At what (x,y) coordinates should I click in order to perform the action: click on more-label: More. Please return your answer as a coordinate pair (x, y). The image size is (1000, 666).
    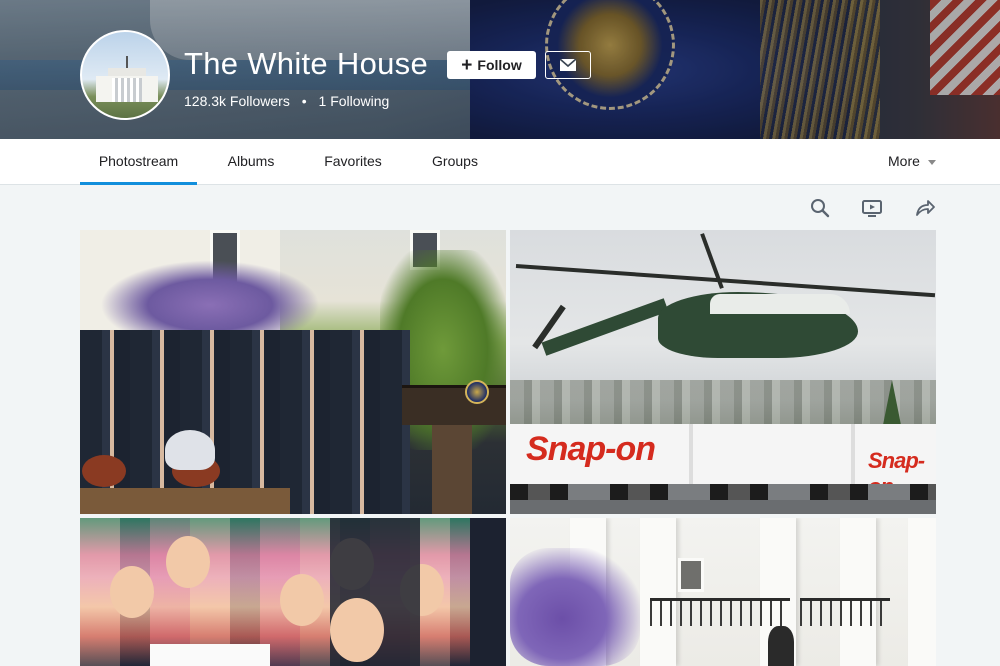
    Looking at the image, I should click on (904, 161).